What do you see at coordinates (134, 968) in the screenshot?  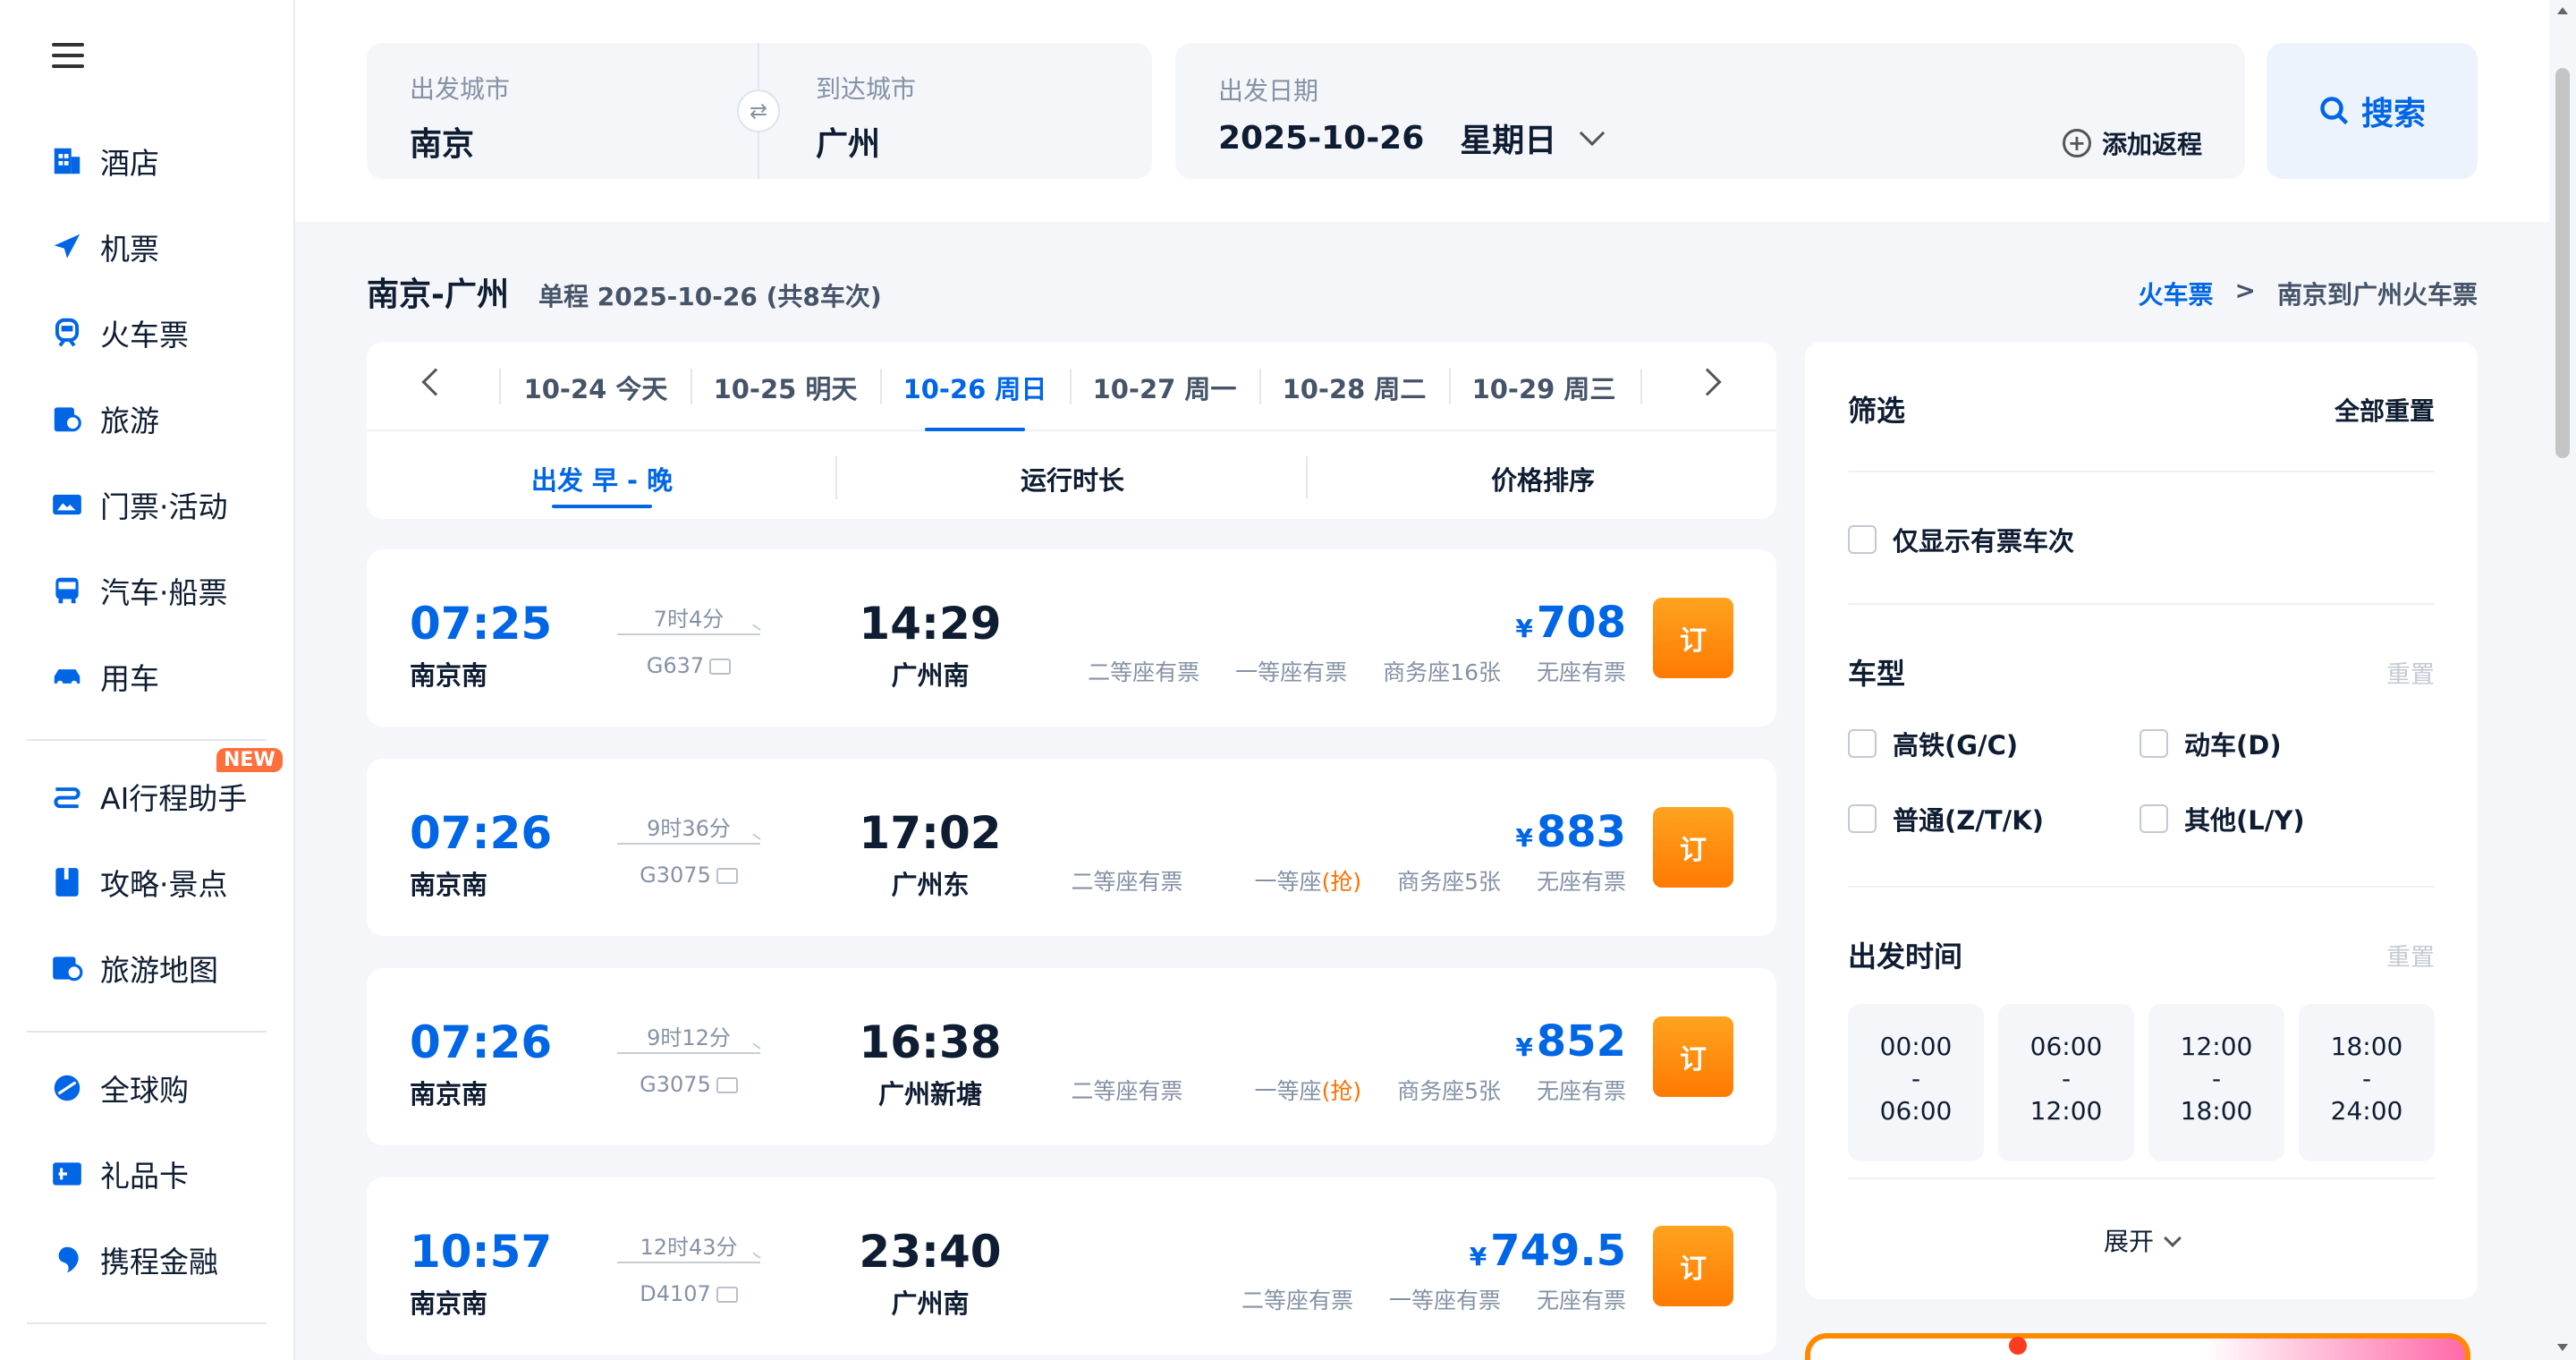 I see `sidebar-item-map: 旅游地图` at bounding box center [134, 968].